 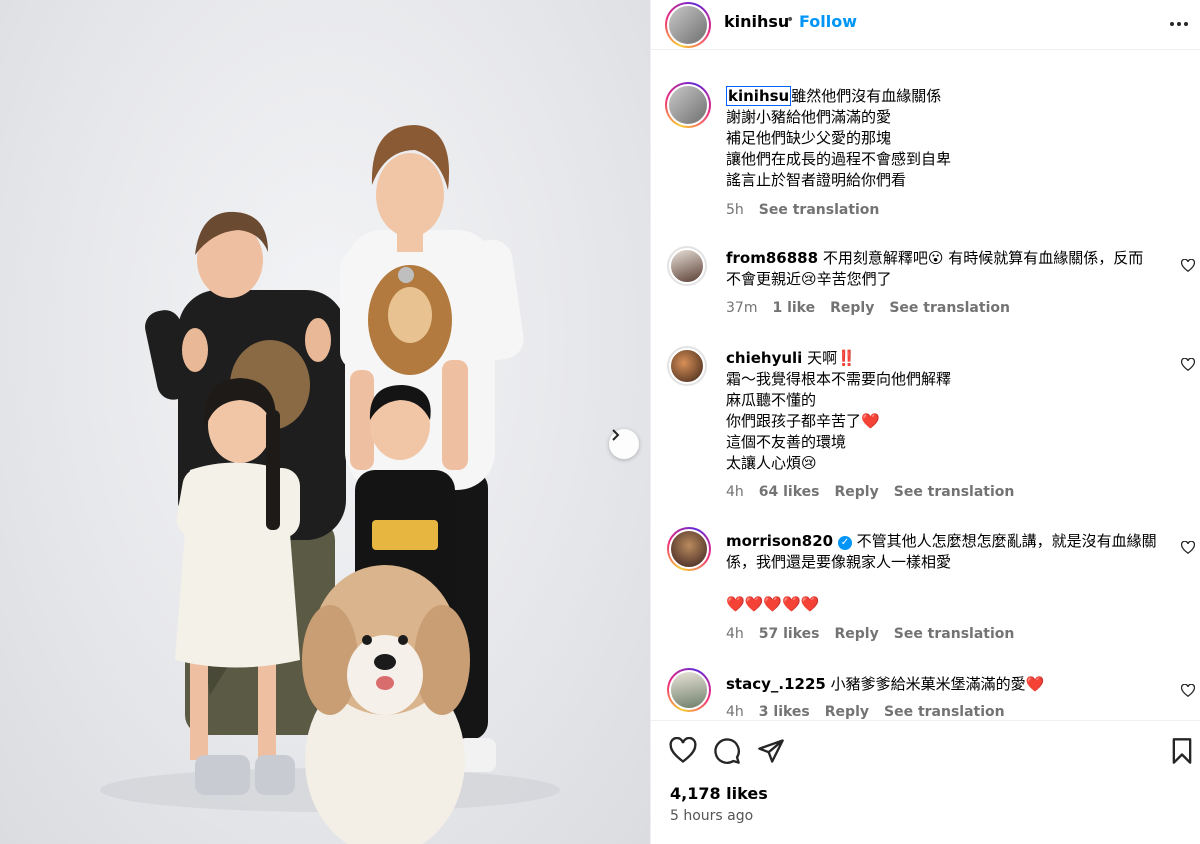 What do you see at coordinates (688, 105) in the screenshot?
I see `caption-avatar` at bounding box center [688, 105].